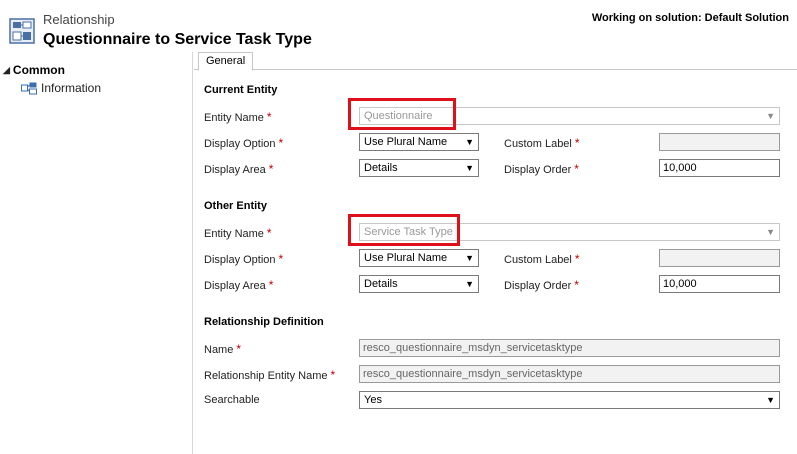 Image resolution: width=797 pixels, height=454 pixels. Describe the element at coordinates (419, 142) in the screenshot. I see `current-display-option-select: Use Plural Name ▼` at that location.